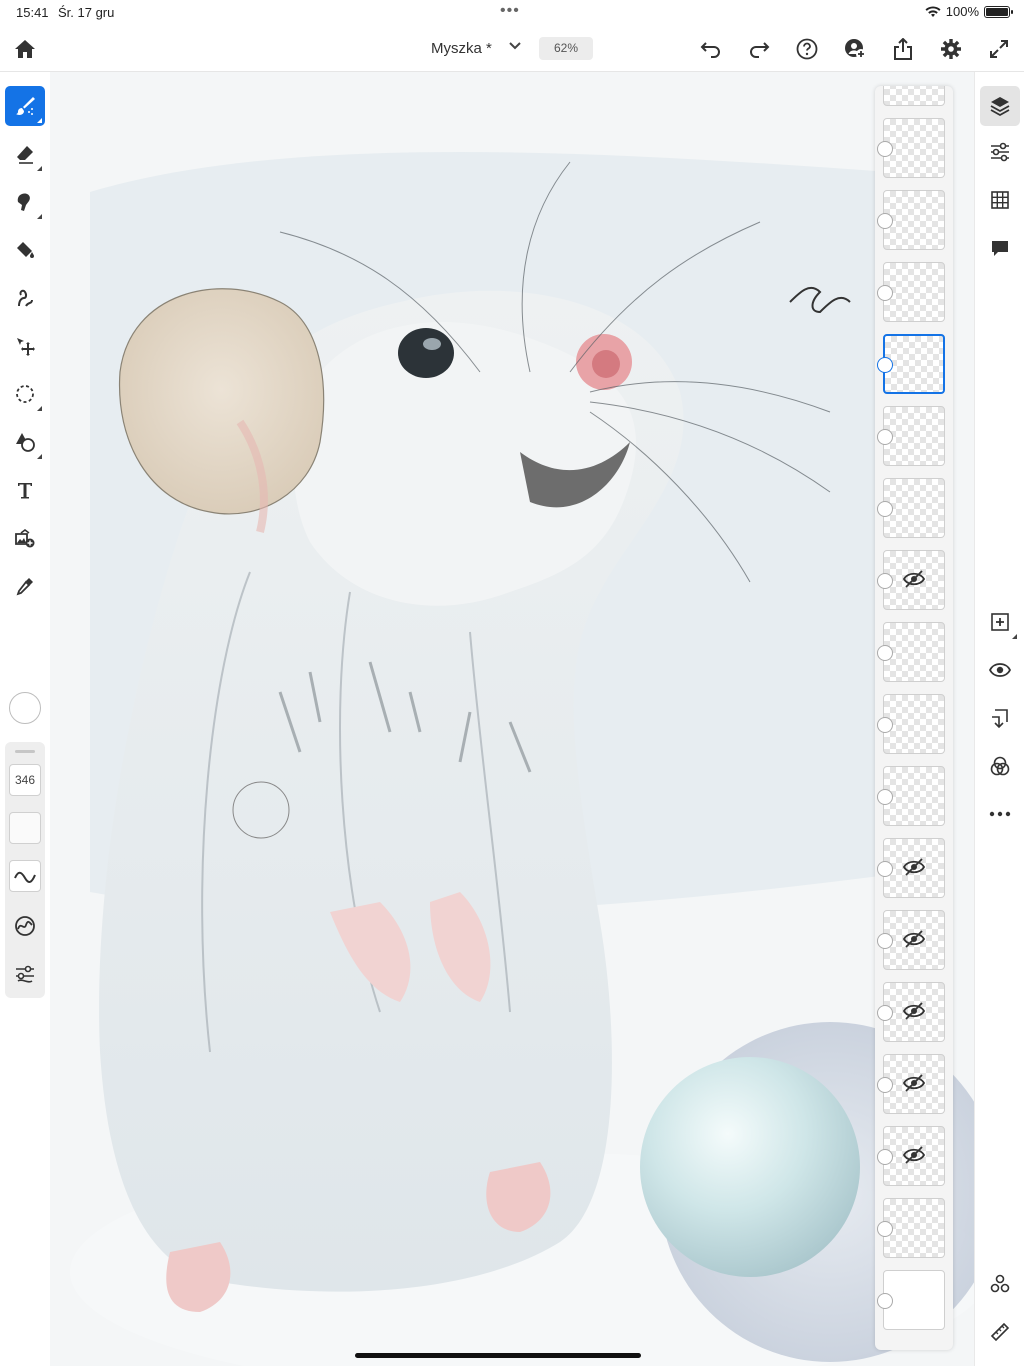  I want to click on plugins-icon, so click(1000, 1283).